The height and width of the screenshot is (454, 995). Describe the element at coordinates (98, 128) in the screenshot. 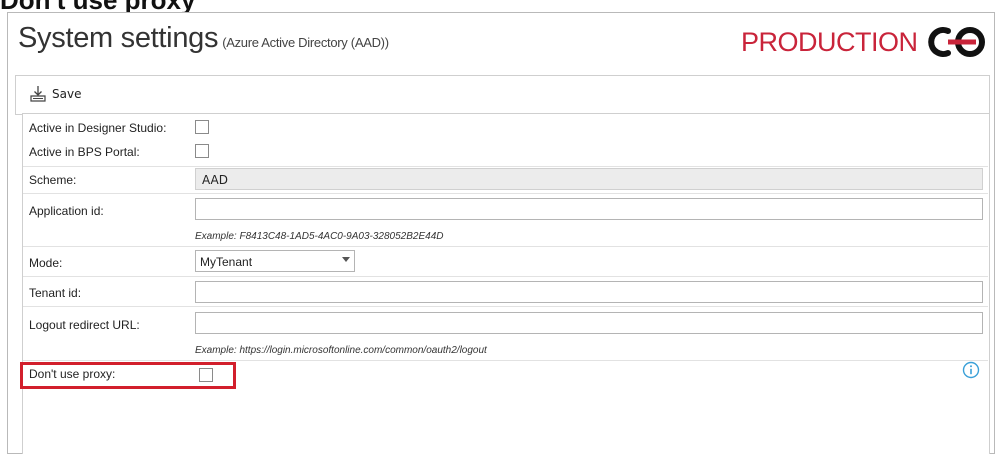

I see `active-designer-label: Active in Designer Studio:` at that location.